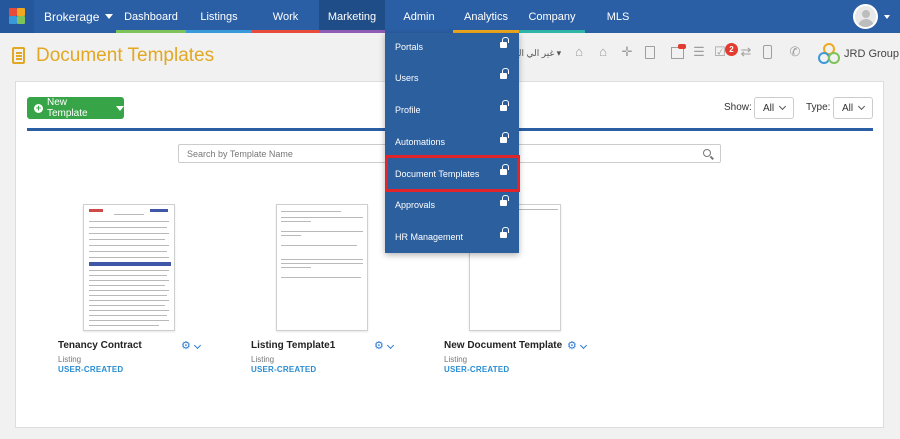 This screenshot has width=900, height=439. I want to click on menu-item-portals: Portals, so click(452, 47).